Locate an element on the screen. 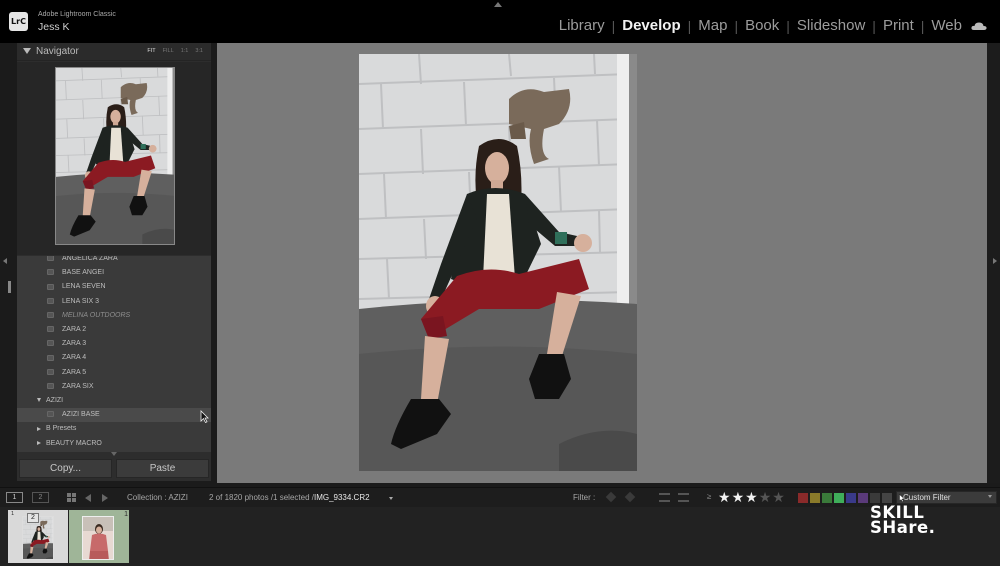 This screenshot has width=1000, height=566. filmstrip-cell: 1 2 is located at coordinates (38, 536).